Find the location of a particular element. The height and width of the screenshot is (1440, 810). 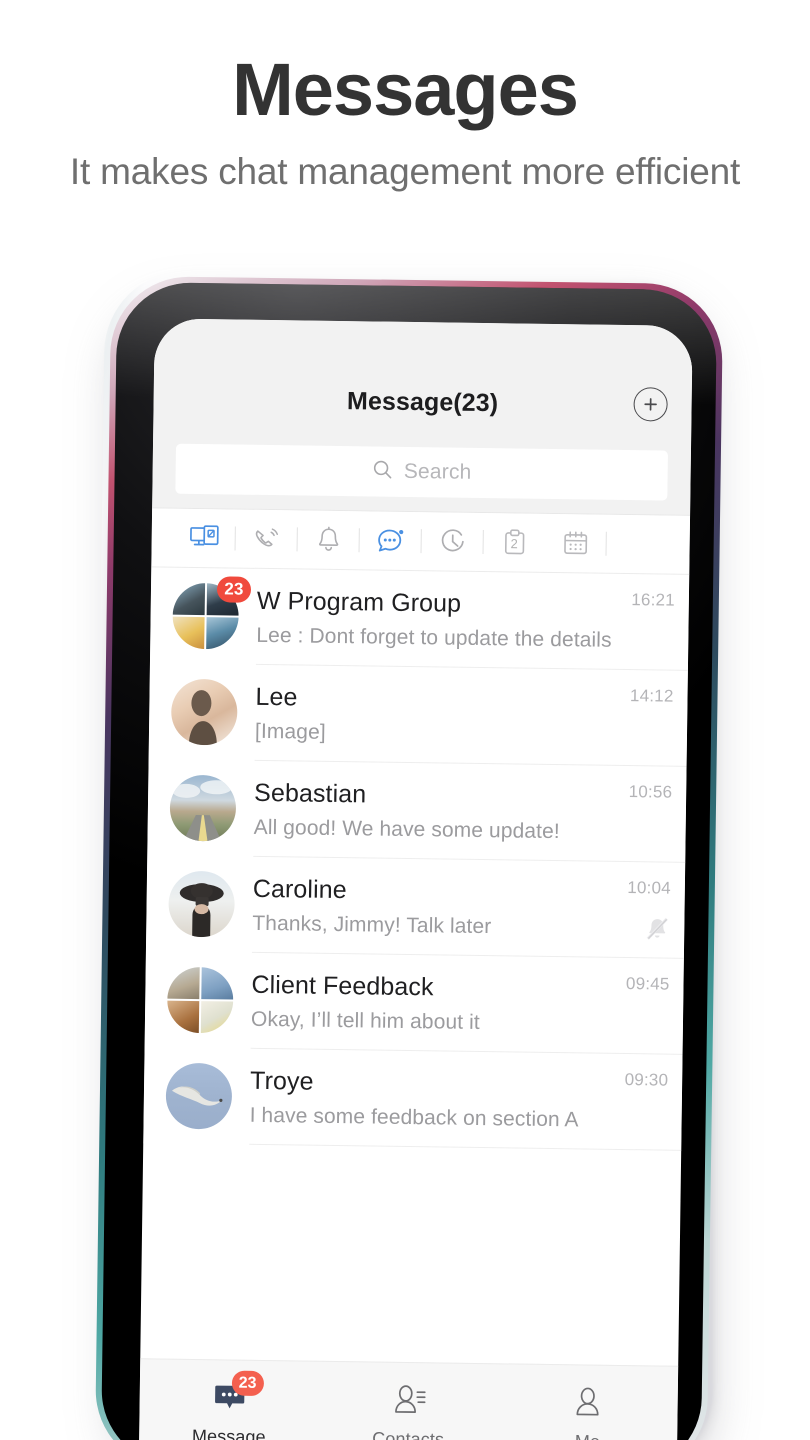

bottom-tab-bar: 23 Message Contacts is located at coordinates (408, 1399).